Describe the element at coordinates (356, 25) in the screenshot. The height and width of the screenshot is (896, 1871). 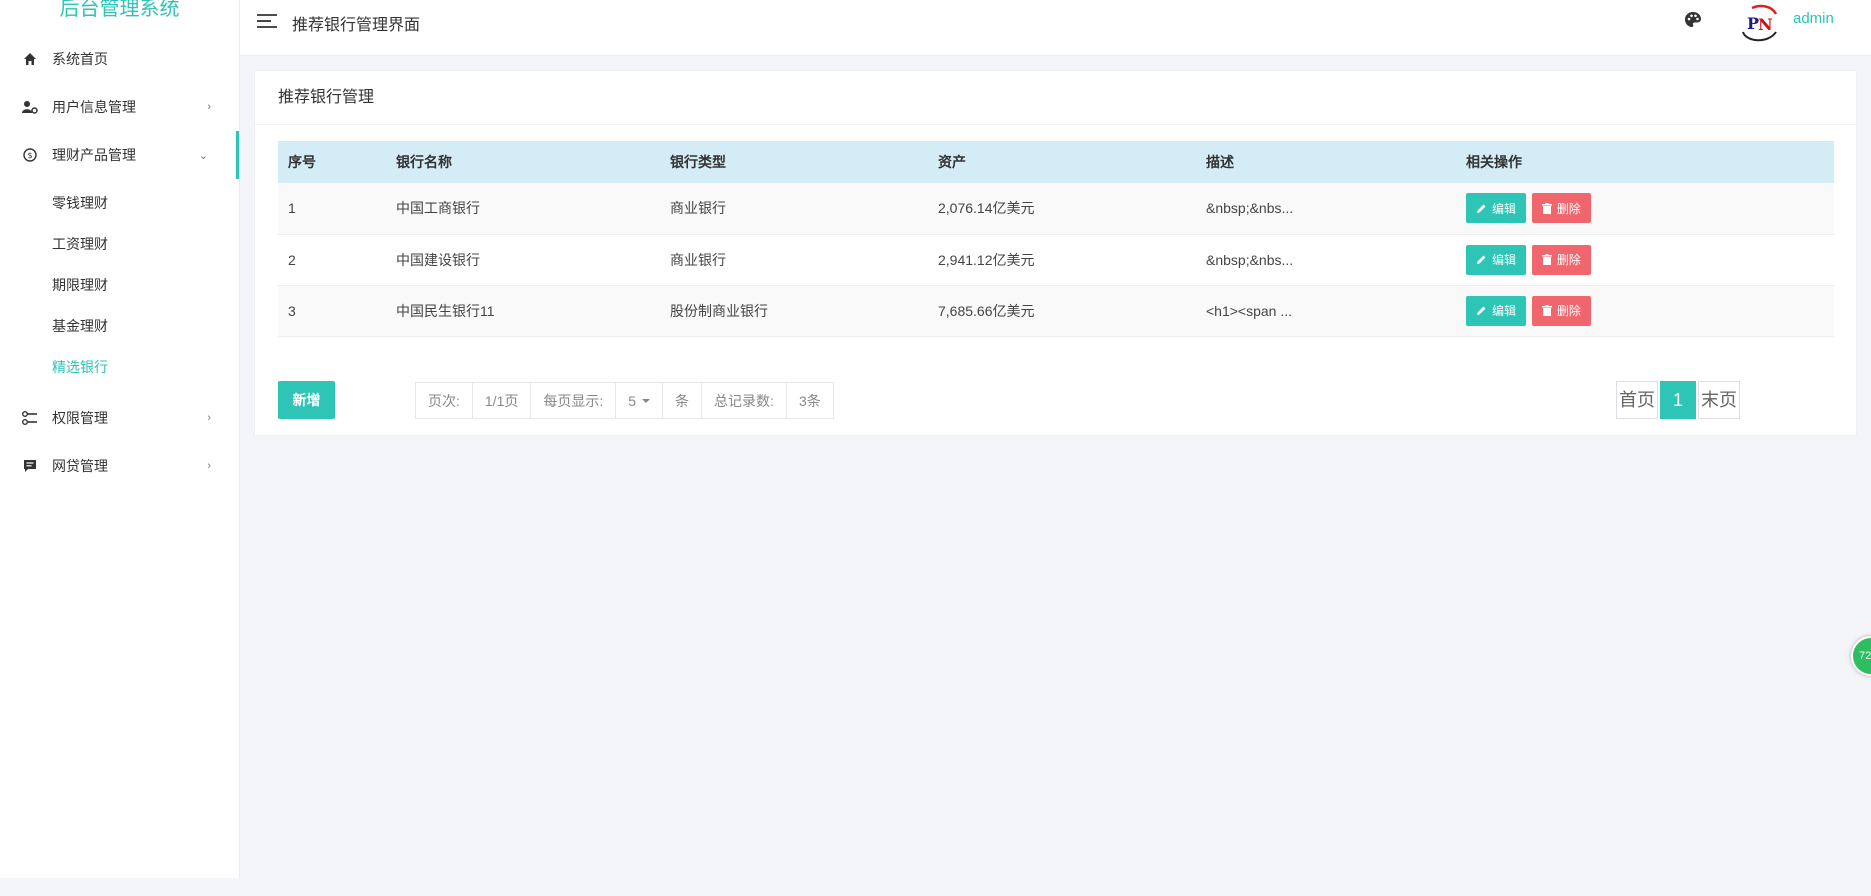
I see `page-title: 推荐银行管理界面` at that location.